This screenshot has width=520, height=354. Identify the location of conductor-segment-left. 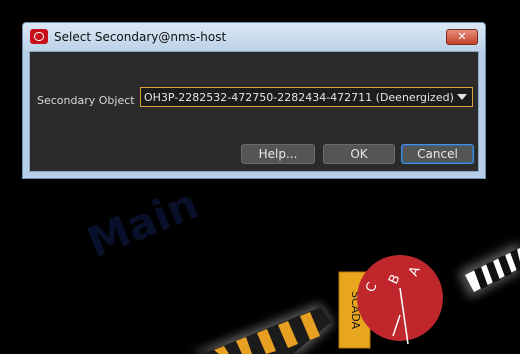
(262, 328).